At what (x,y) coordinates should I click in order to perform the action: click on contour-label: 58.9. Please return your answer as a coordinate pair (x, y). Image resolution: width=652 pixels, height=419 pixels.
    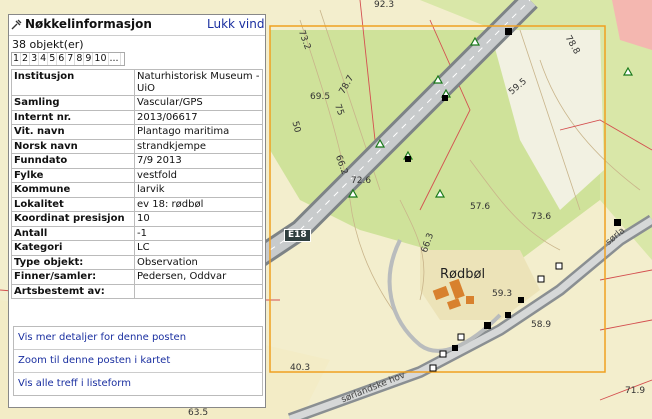
    Looking at the image, I should click on (541, 325).